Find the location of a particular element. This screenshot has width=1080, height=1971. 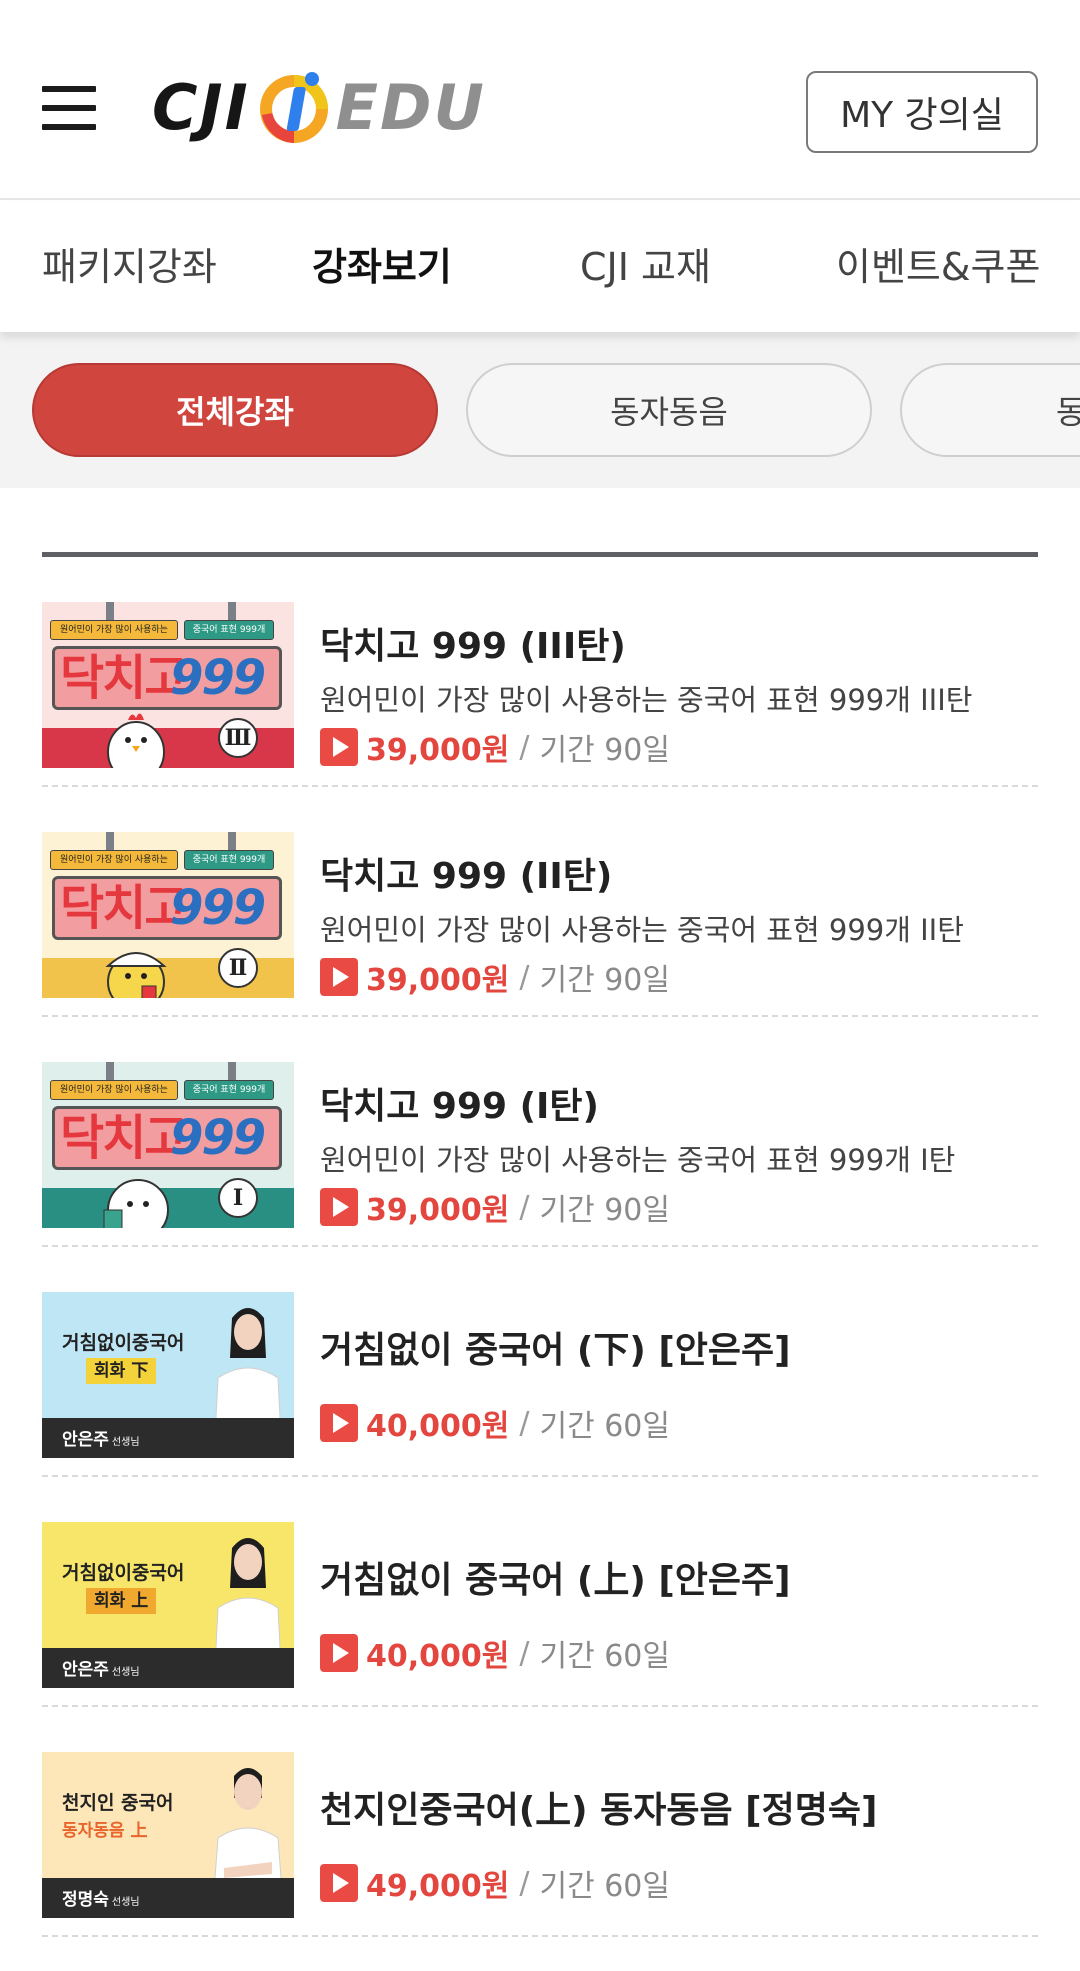

course-thumbnail: 원어민이 가장 많이 사용하는 중국어 표현 999개 닥치고 999 Ⅲ is located at coordinates (168, 685).